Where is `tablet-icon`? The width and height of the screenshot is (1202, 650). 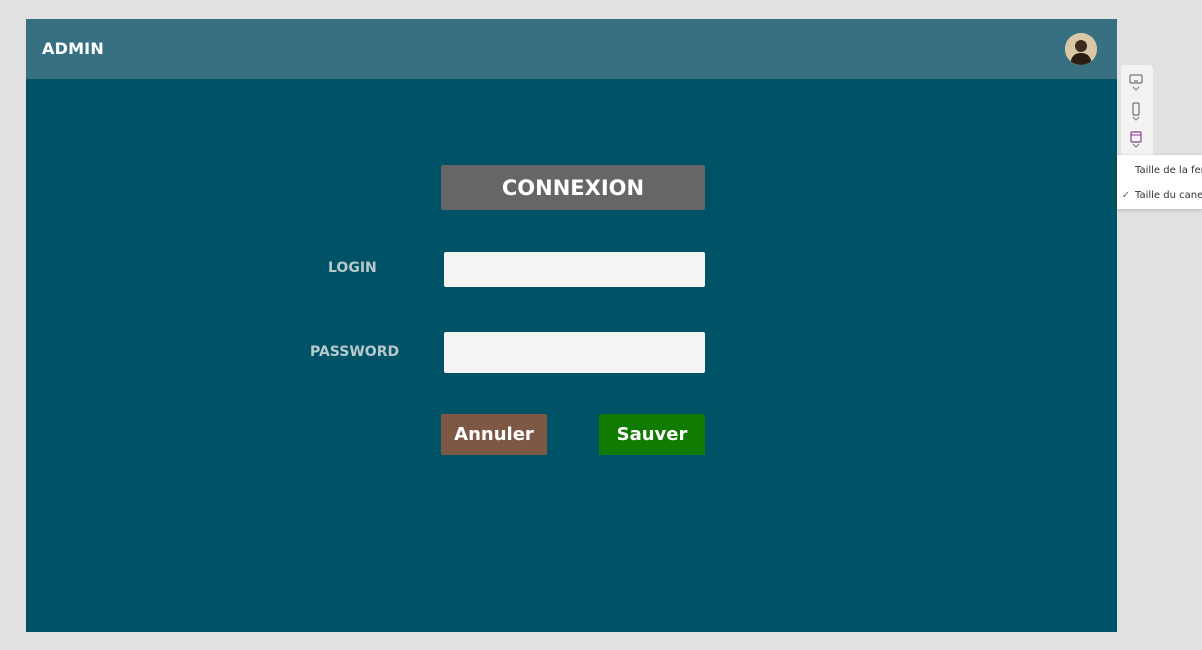 tablet-icon is located at coordinates (1136, 137).